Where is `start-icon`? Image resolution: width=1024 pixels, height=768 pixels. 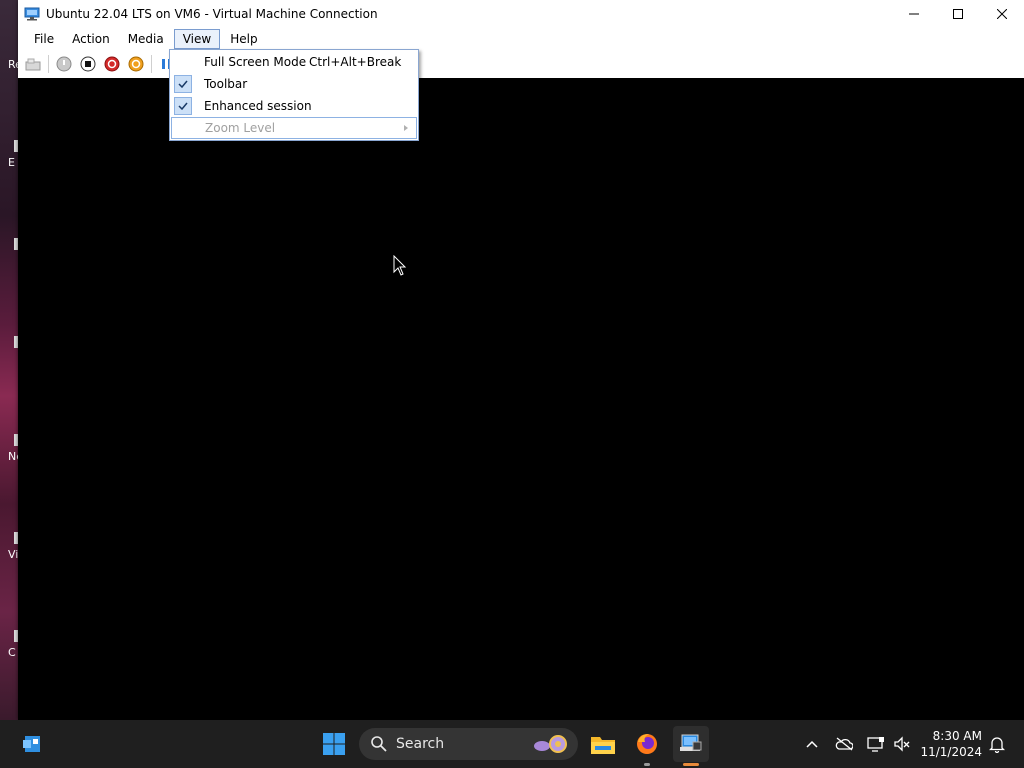 start-icon is located at coordinates (64, 64).